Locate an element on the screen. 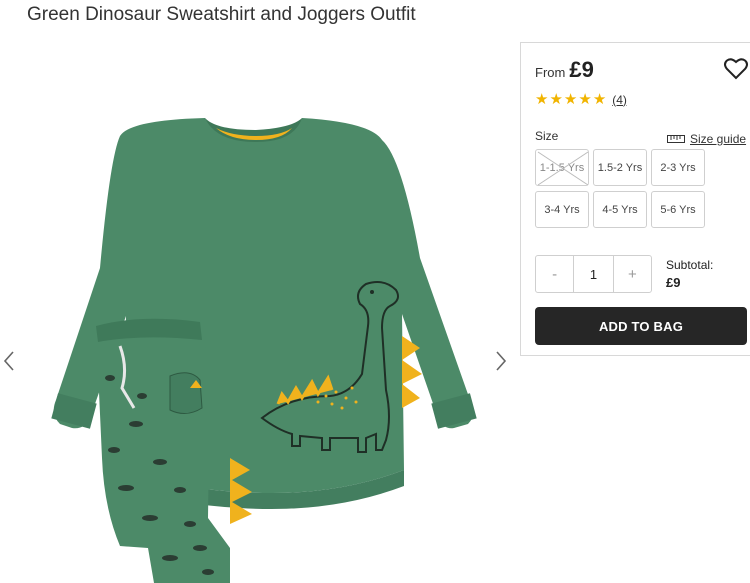  size-option: 3-4 Yrs is located at coordinates (562, 209).